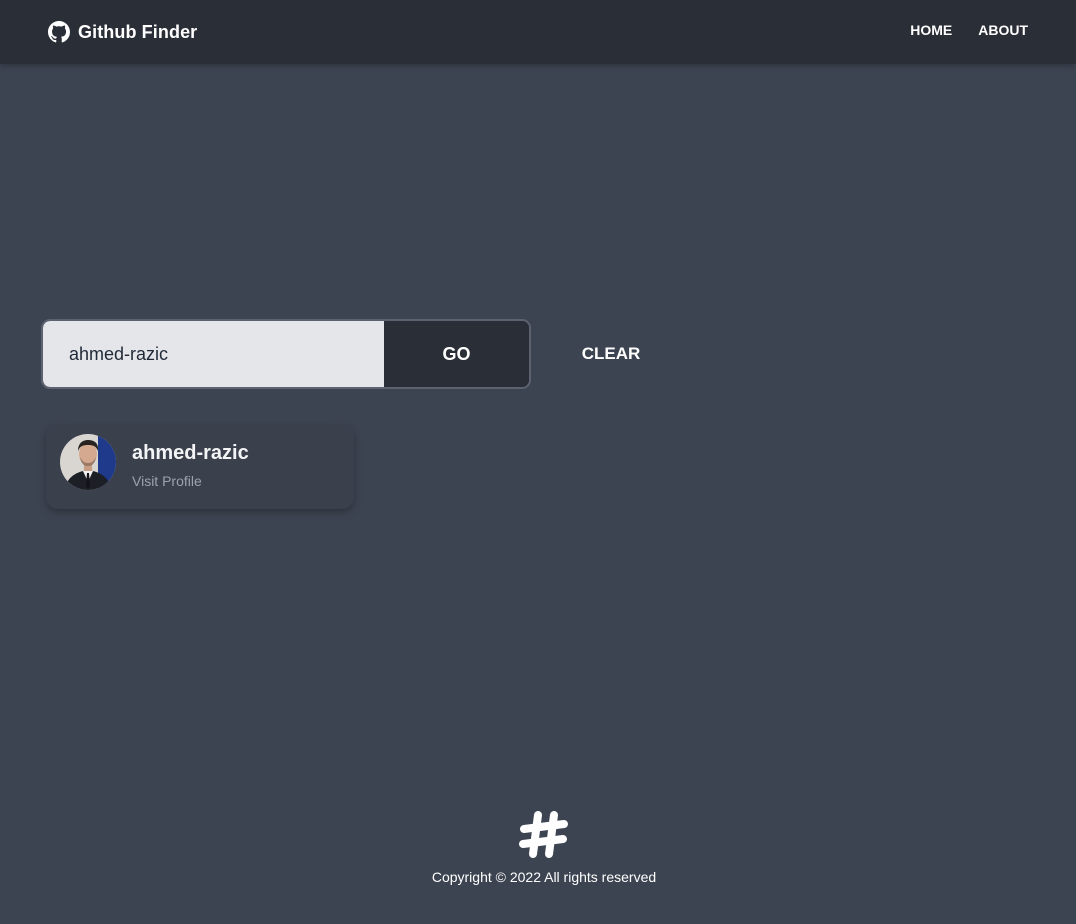  Describe the element at coordinates (200, 467) in the screenshot. I see `user-result-card: ahmed-razic Visit Profile` at that location.